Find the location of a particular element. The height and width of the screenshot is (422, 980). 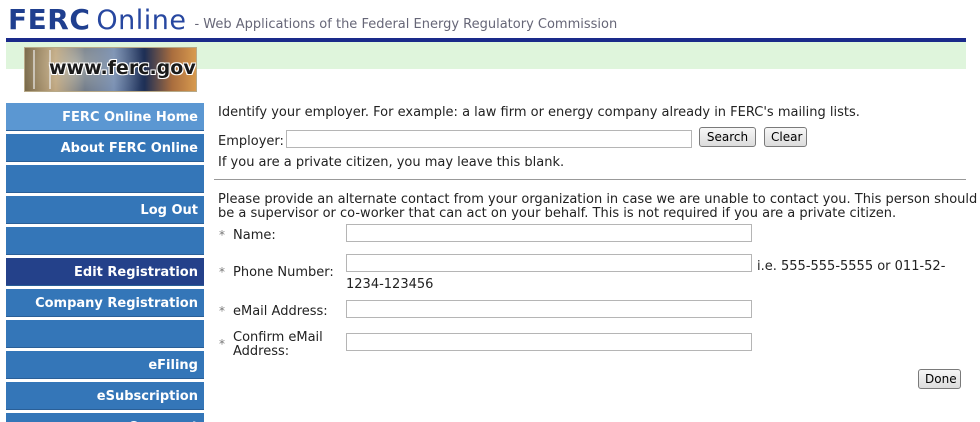

brand-main: FERC is located at coordinates (49, 19).